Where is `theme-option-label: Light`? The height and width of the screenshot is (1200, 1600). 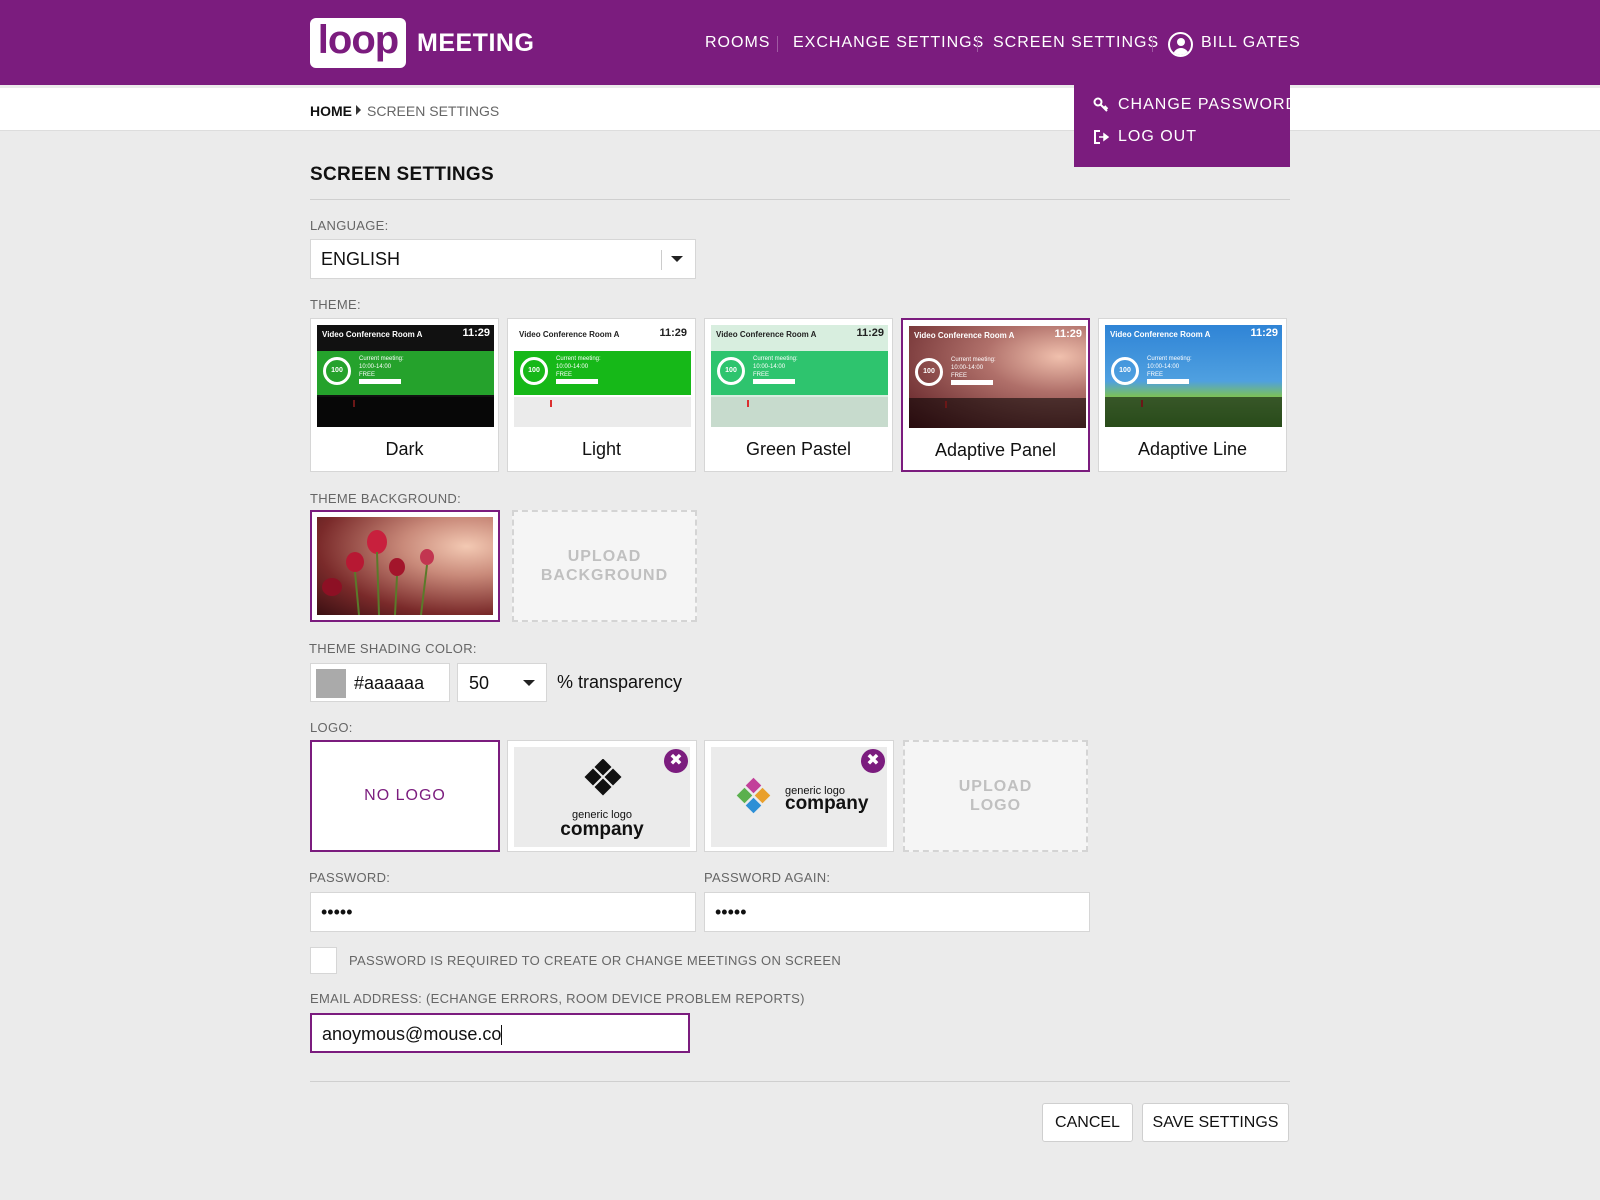 theme-option-label: Light is located at coordinates (601, 449).